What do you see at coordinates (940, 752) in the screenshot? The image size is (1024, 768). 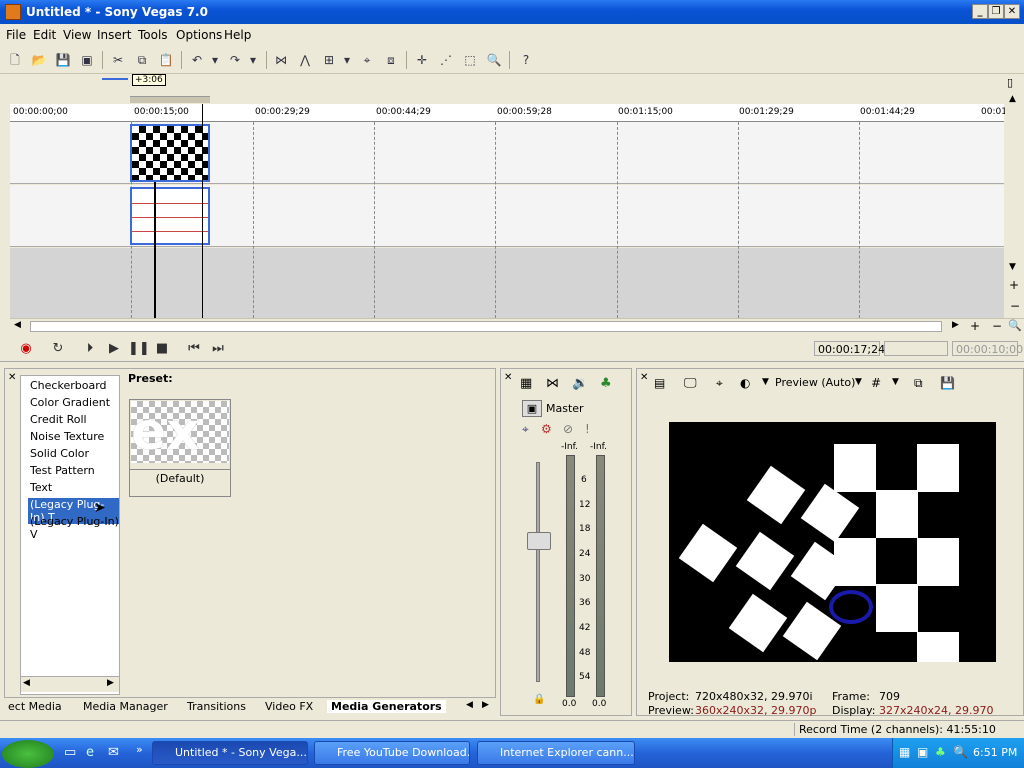 I see `tray-shield-icon: ♣` at bounding box center [940, 752].